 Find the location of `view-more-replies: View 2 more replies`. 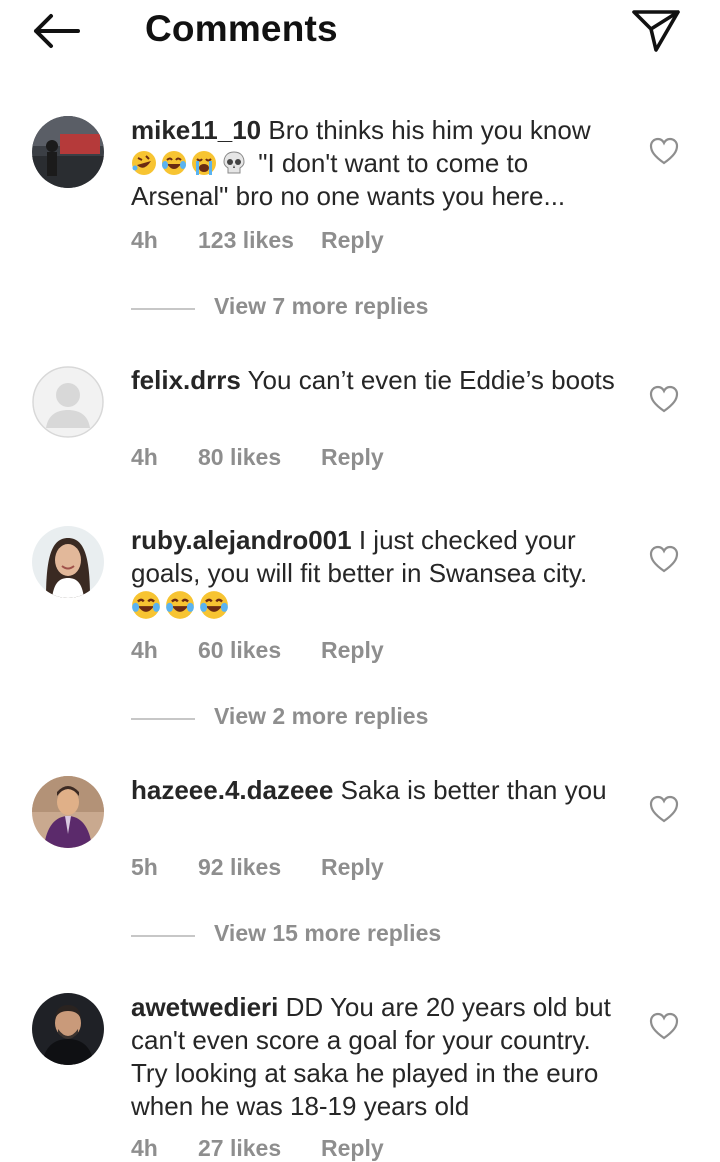

view-more-replies: View 2 more replies is located at coordinates (331, 718).